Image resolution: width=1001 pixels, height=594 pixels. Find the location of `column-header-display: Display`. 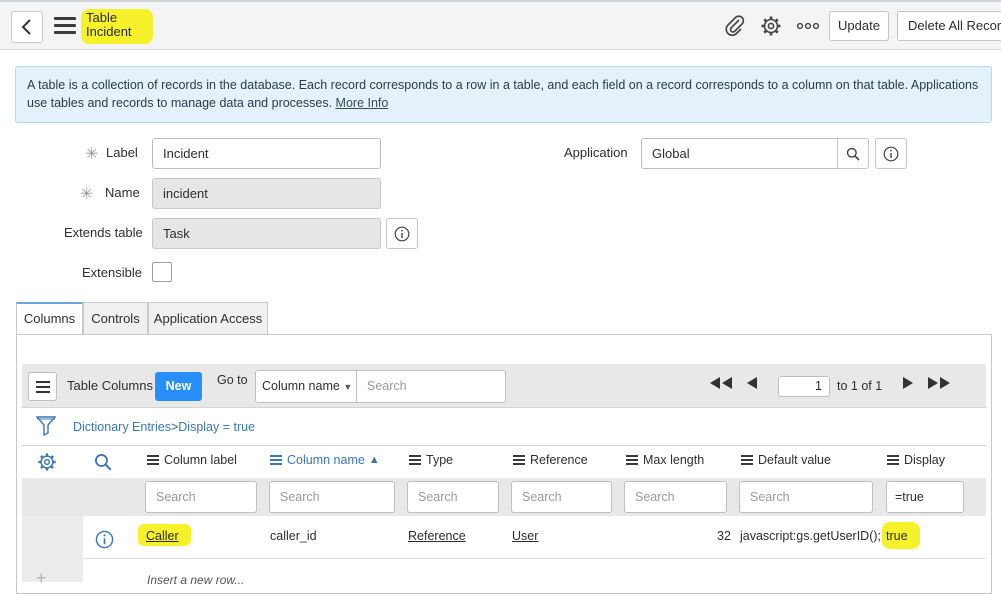

column-header-display: Display is located at coordinates (916, 460).